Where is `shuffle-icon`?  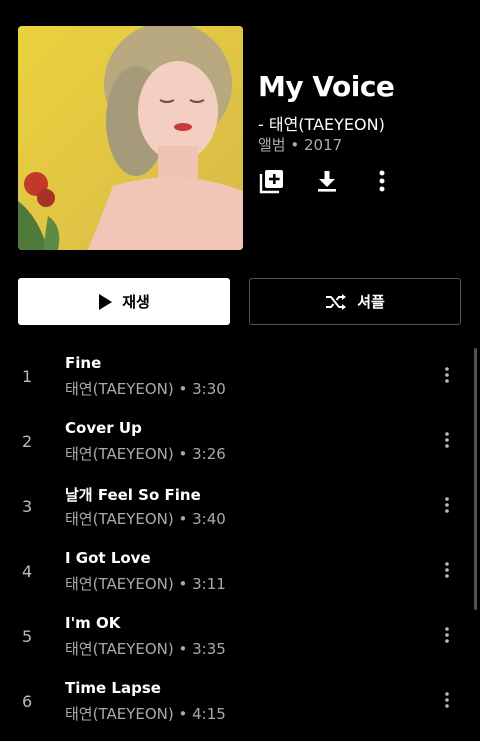
shuffle-icon is located at coordinates (336, 301).